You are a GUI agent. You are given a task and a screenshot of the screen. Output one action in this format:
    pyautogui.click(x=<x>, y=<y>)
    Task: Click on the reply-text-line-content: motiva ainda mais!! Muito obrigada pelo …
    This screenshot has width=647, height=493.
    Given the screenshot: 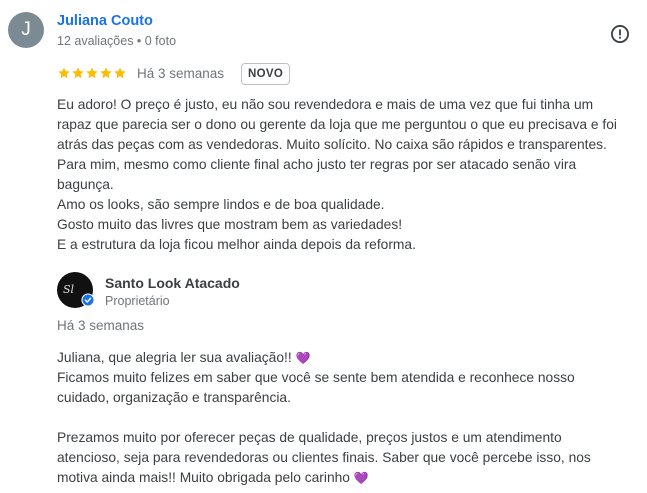 What is the action you would take?
    pyautogui.click(x=205, y=477)
    